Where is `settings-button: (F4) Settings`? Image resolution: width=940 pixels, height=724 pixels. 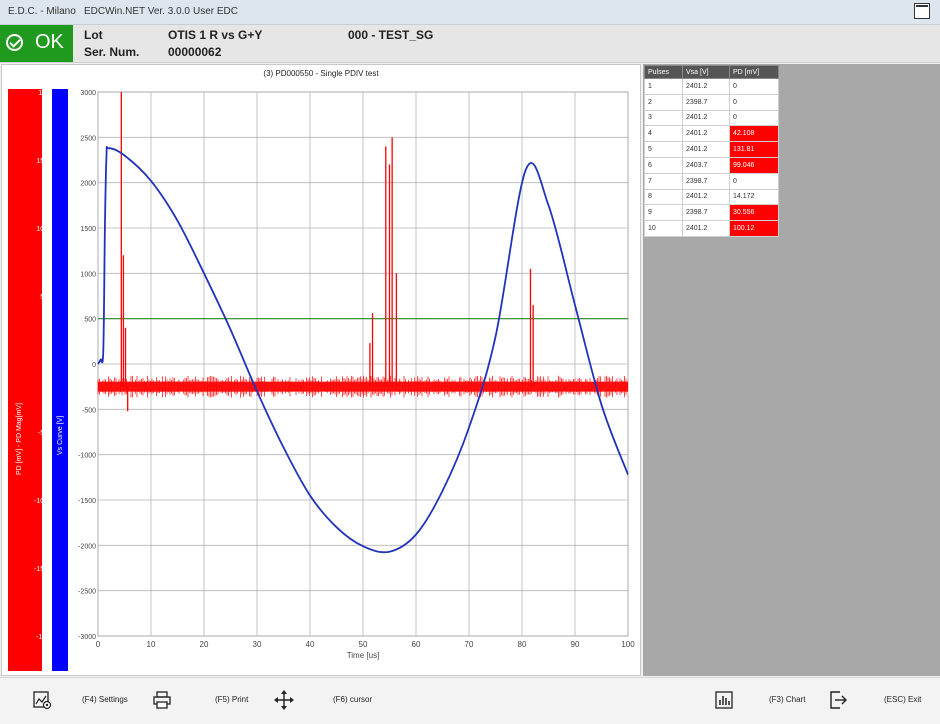
settings-button: (F4) Settings is located at coordinates (95, 701).